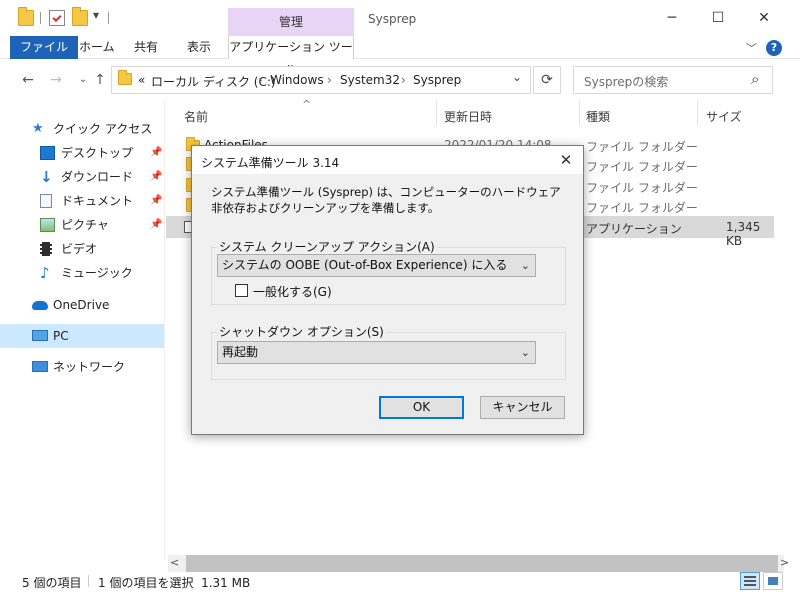  Describe the element at coordinates (241, 290) in the screenshot. I see `generalize-checkbox` at that location.